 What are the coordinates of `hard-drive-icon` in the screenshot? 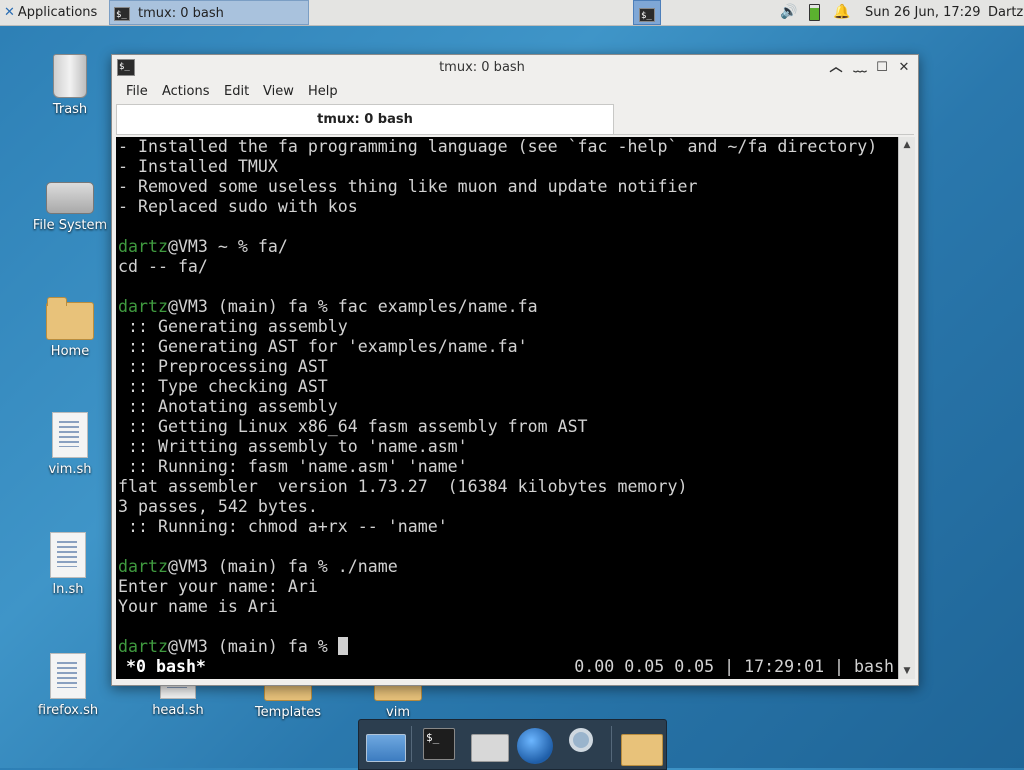 It's located at (70, 198).